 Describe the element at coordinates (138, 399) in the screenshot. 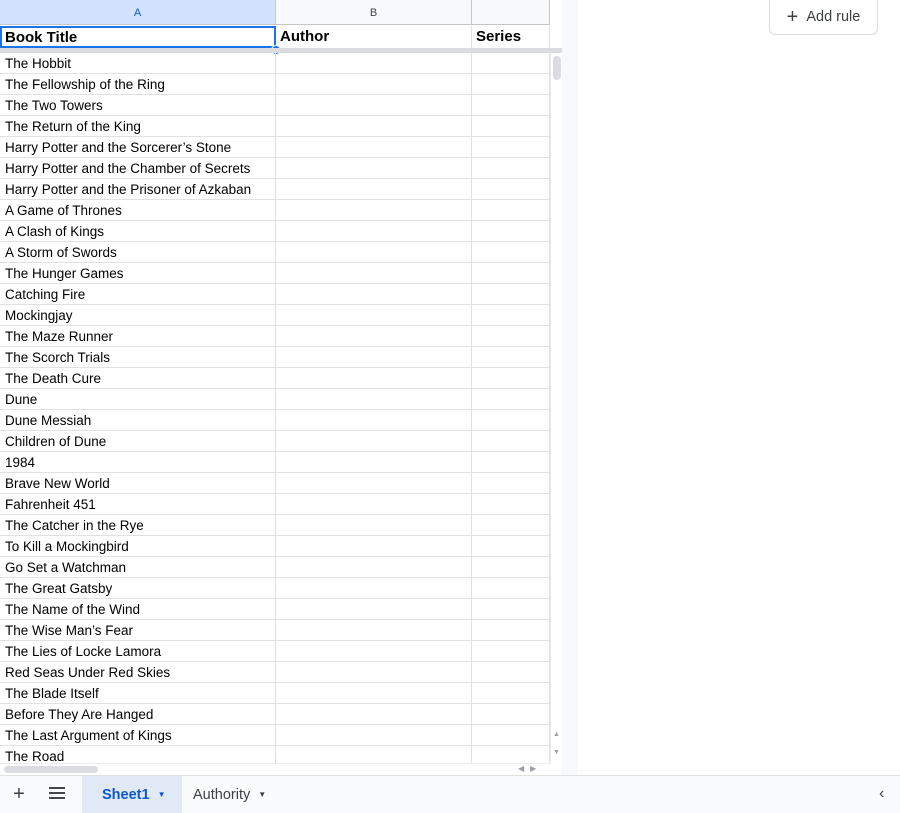

I see `cell-book-title: Dune` at that location.